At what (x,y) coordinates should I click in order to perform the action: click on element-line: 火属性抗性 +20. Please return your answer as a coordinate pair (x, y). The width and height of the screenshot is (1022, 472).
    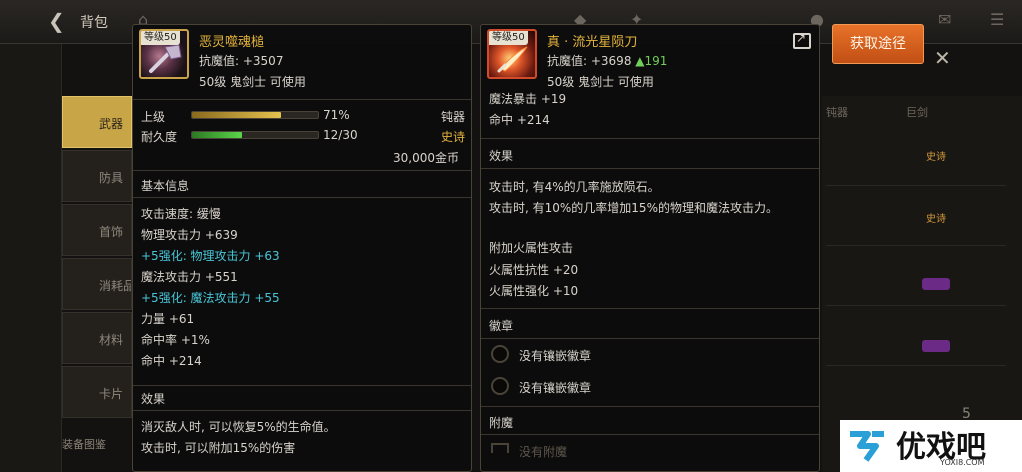
    Looking at the image, I should click on (534, 270).